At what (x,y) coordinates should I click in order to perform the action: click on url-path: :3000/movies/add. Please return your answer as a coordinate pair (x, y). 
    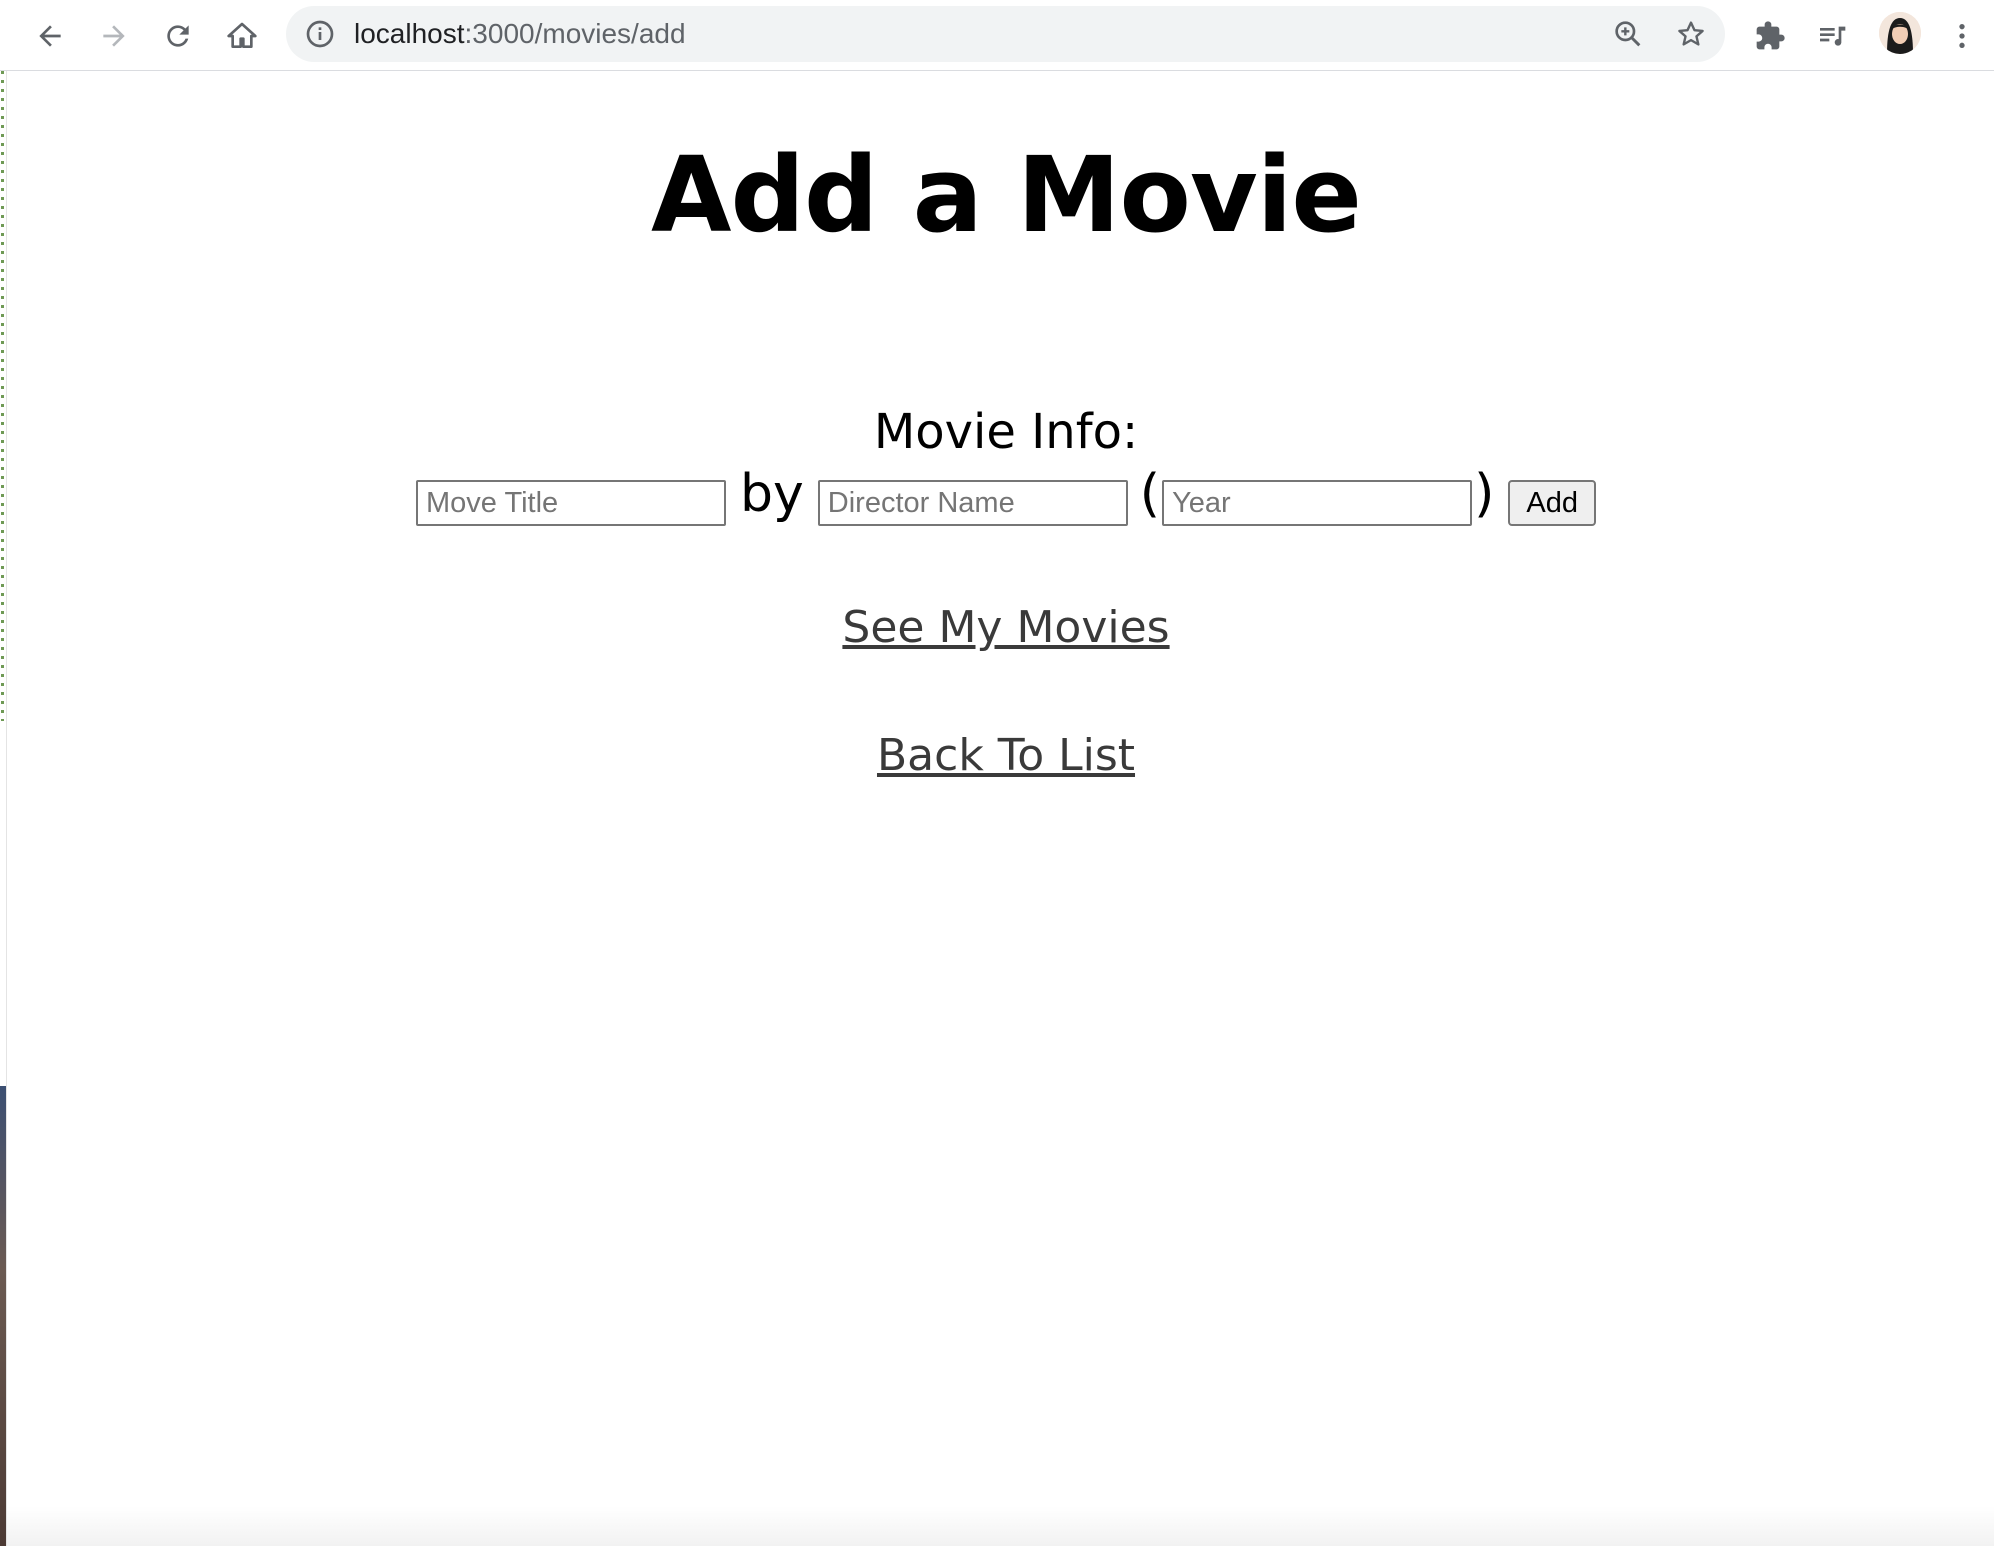
    Looking at the image, I should click on (575, 33).